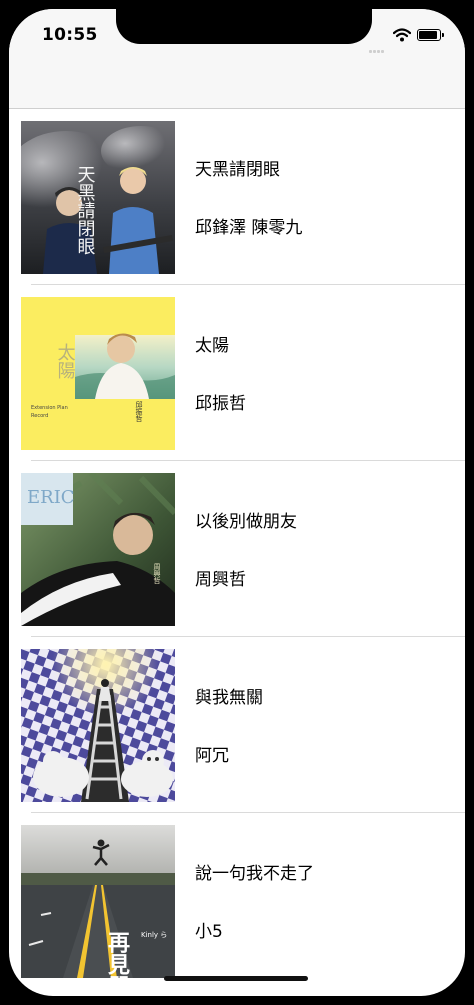 Image resolution: width=474 pixels, height=1005 pixels. Describe the element at coordinates (98, 725) in the screenshot. I see `album-artwork-image` at that location.